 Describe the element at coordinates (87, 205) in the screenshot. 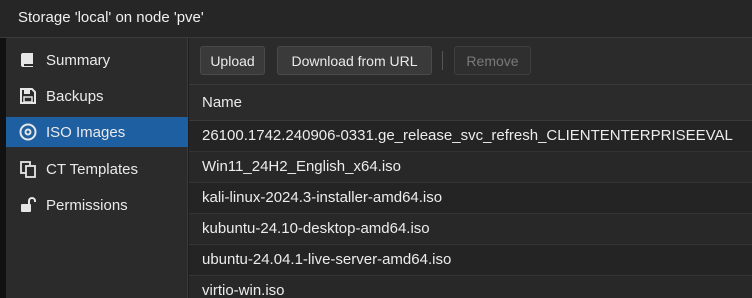

I see `sidebar-item-label: Permissions` at that location.